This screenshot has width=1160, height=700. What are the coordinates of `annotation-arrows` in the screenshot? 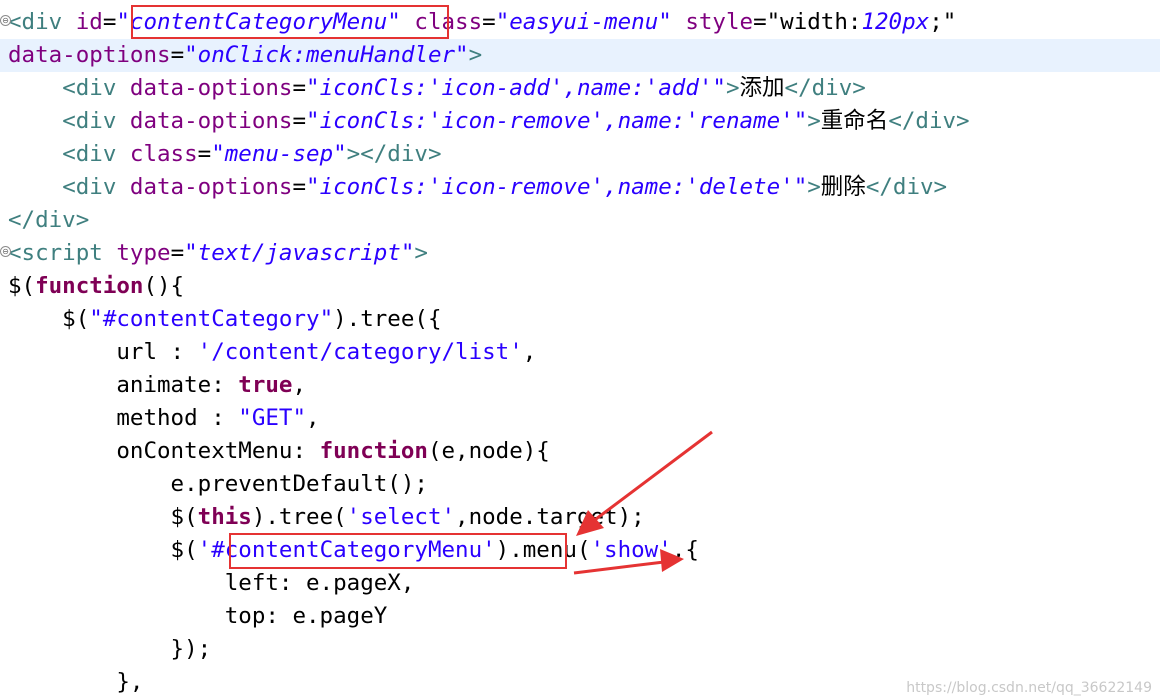 It's located at (643, 502).